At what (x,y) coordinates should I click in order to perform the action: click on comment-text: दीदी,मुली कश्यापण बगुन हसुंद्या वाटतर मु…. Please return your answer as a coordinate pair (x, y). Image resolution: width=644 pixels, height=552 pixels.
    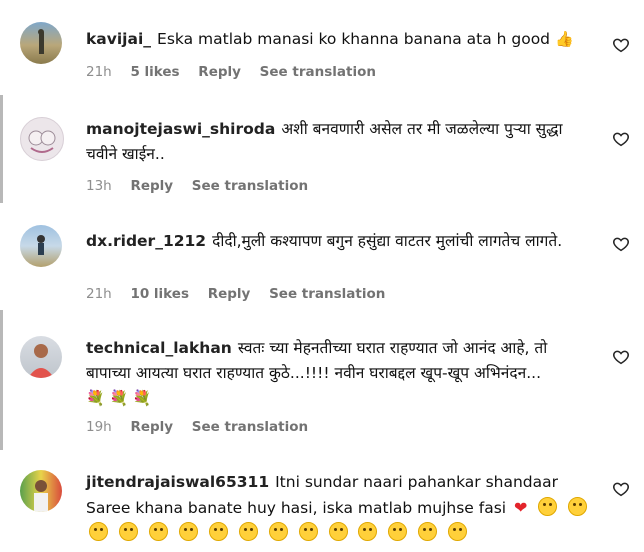
    Looking at the image, I should click on (387, 241).